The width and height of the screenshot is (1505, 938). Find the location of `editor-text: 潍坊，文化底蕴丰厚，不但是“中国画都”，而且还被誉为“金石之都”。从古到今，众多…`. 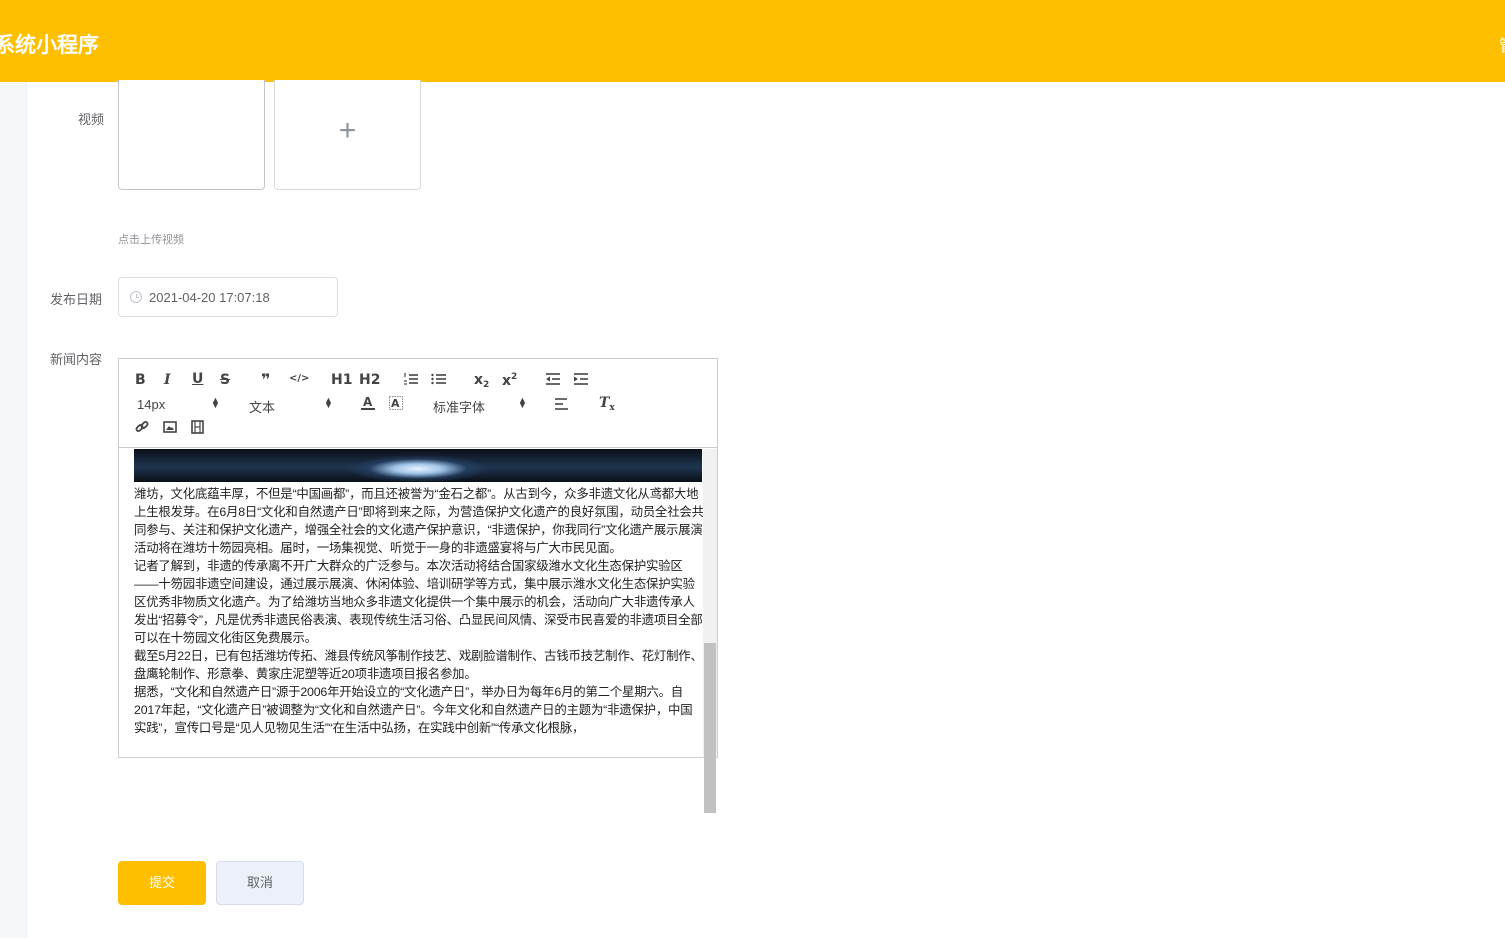

editor-text: 潍坊，文化底蕴丰厚，不但是“中国画都”，而且还被誉为“金石之都”。从古到今，众多… is located at coordinates (419, 611).